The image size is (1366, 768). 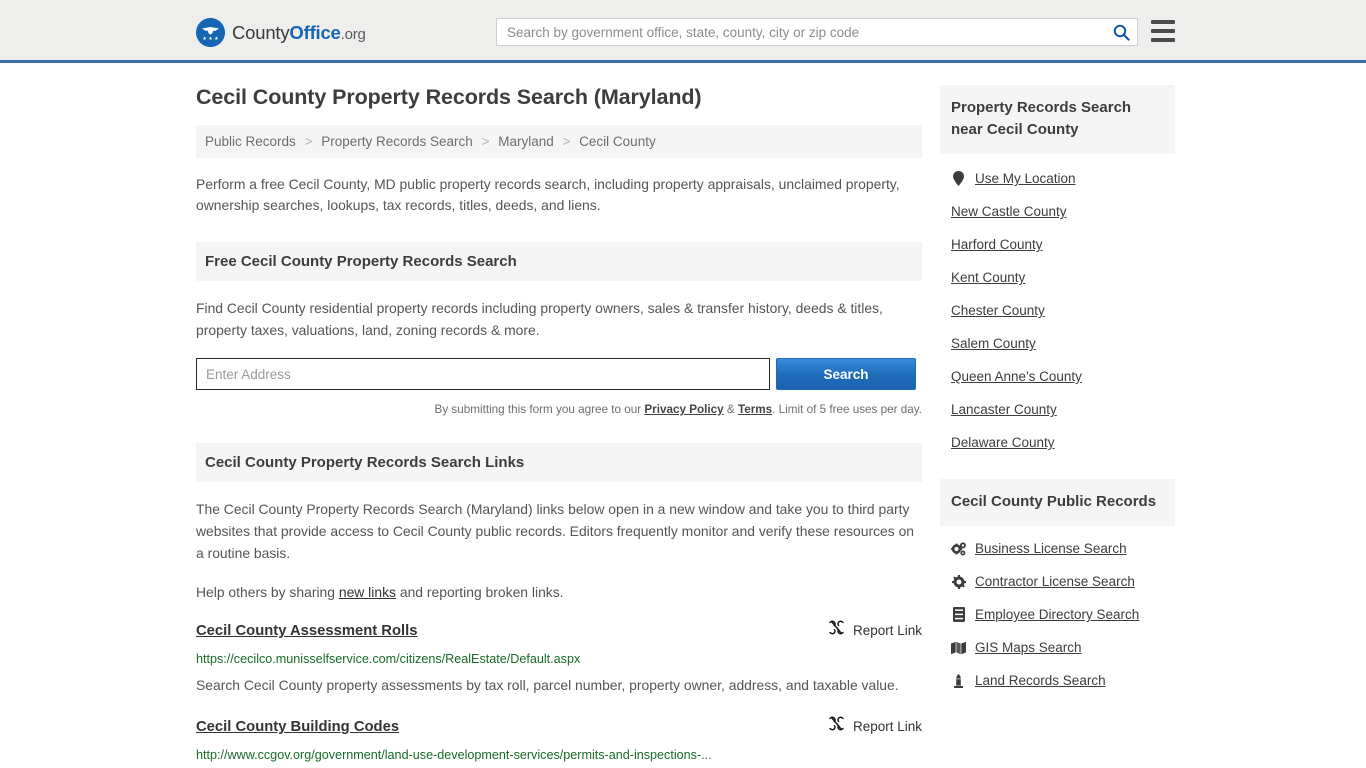 I want to click on sidebar-item-queen-annes-county: Queen Anne's County, so click(x=1057, y=376).